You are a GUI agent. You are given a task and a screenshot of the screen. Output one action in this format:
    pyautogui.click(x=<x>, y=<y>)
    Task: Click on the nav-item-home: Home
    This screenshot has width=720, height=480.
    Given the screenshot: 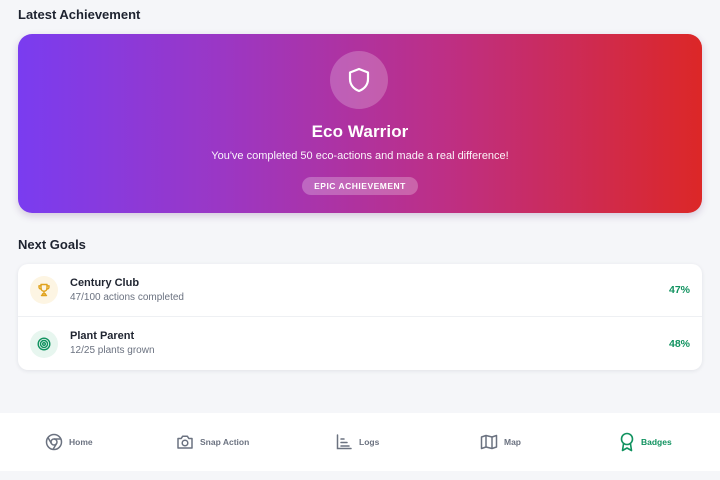 What is the action you would take?
    pyautogui.click(x=69, y=442)
    